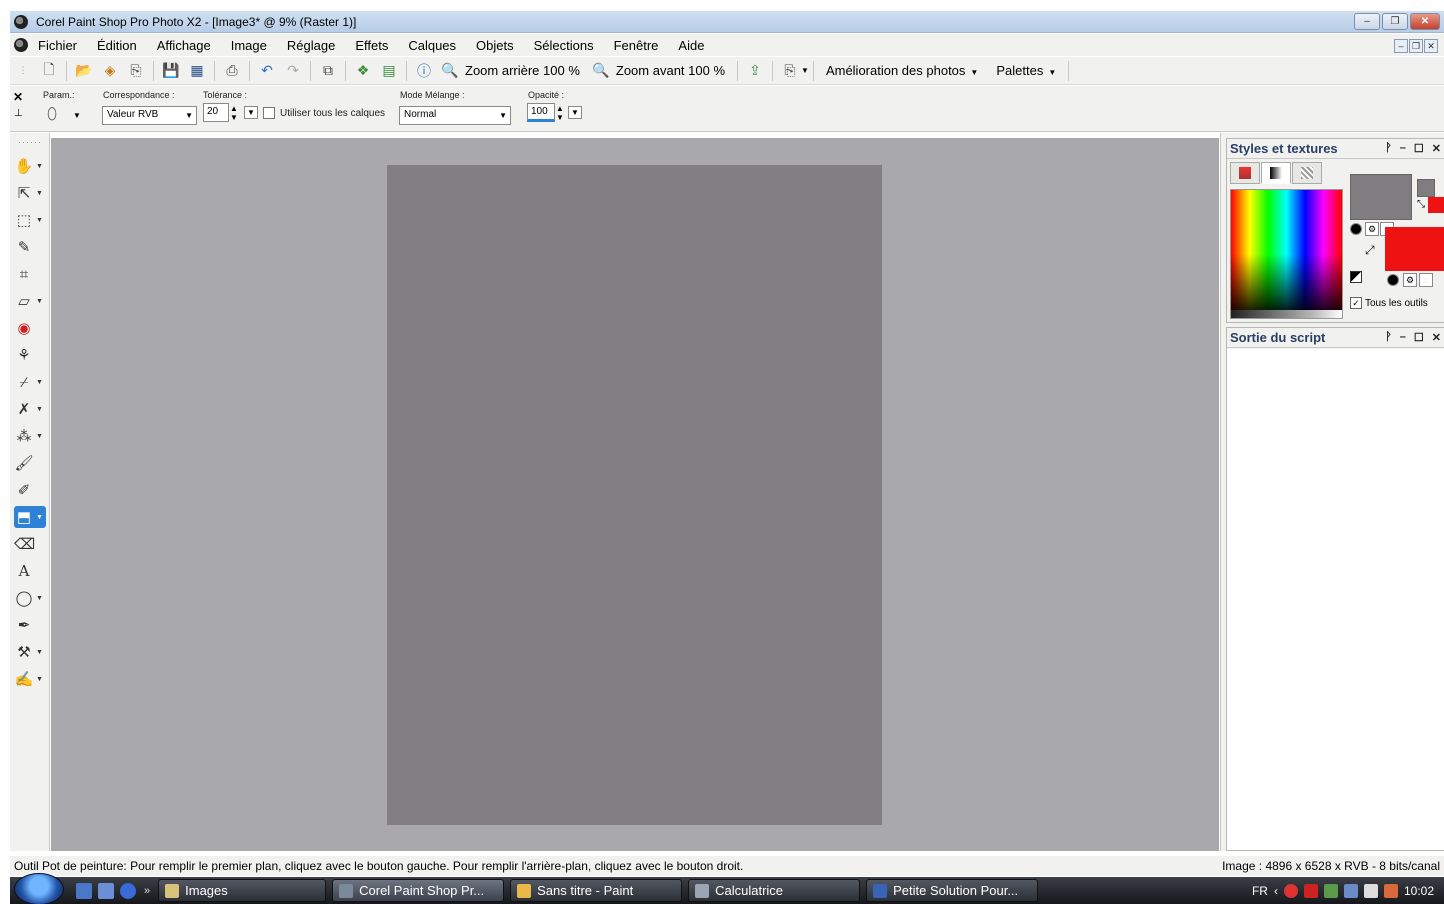  Describe the element at coordinates (755, 71) in the screenshot. I see `share-icon: ⇪` at that location.